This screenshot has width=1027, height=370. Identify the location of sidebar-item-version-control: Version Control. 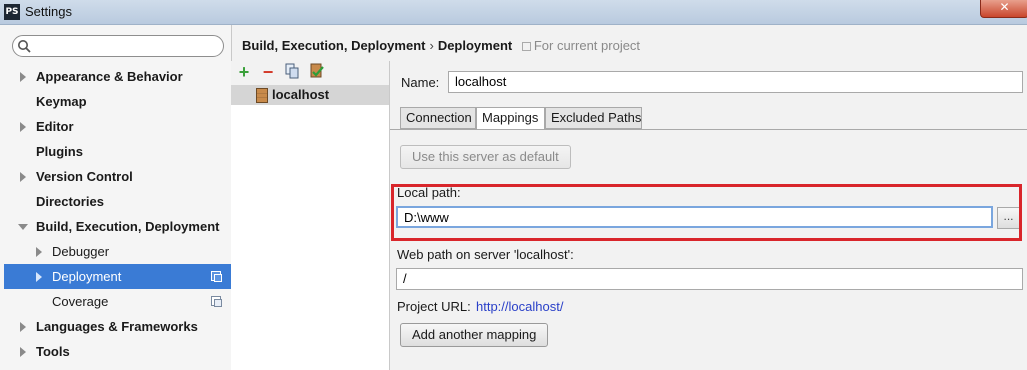
(115, 176).